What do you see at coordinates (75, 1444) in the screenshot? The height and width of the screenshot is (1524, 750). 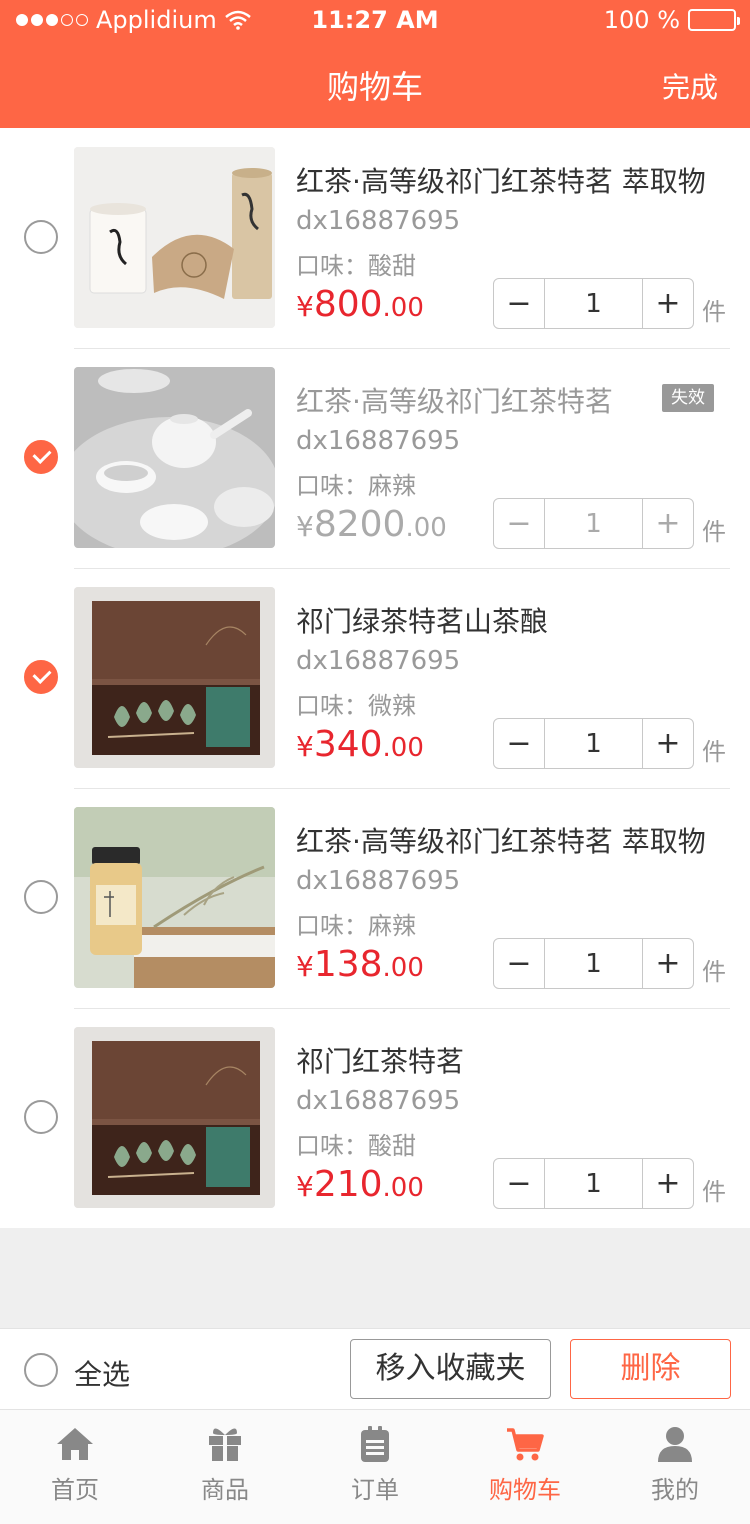 I see `home-icon` at bounding box center [75, 1444].